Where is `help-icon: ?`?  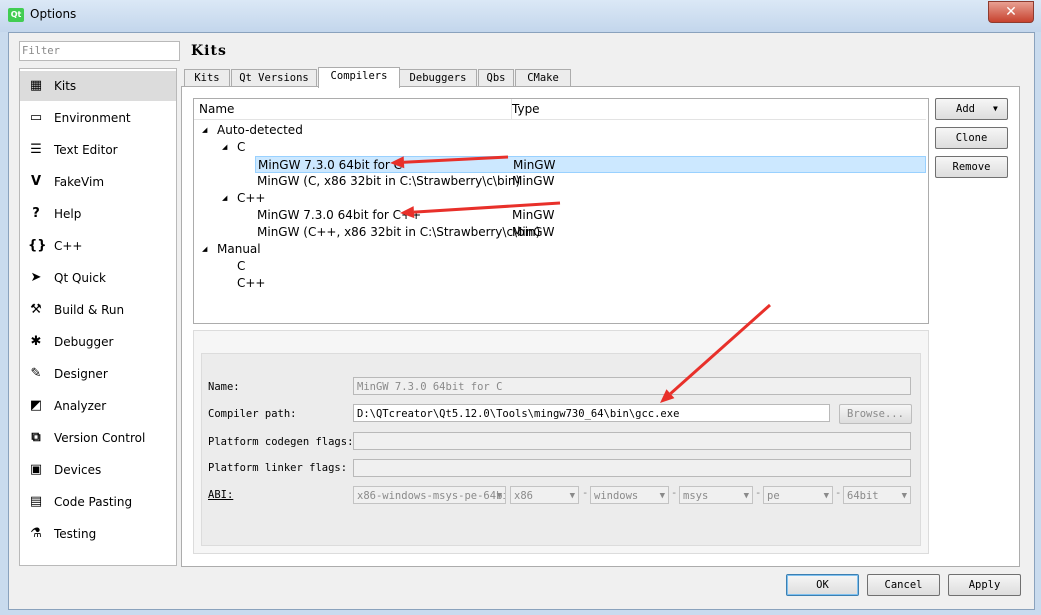
help-icon: ? is located at coordinates (36, 213).